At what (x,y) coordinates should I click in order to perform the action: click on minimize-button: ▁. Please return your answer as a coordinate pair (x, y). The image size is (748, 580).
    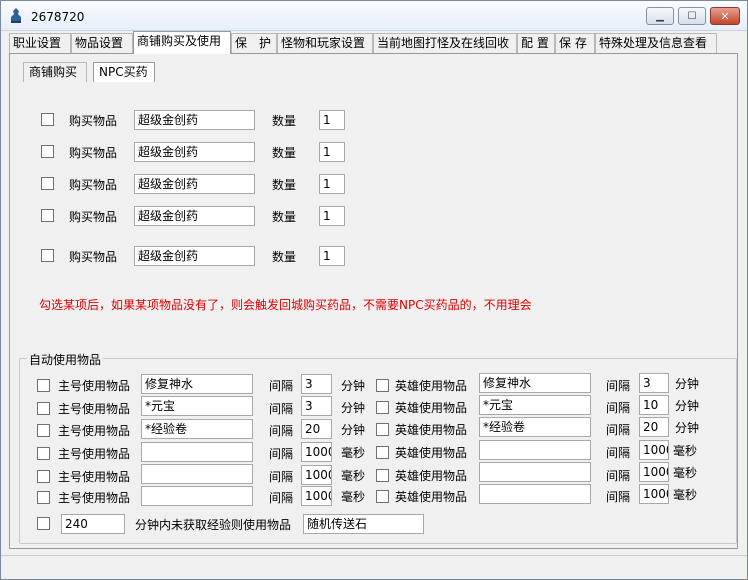
    Looking at the image, I should click on (660, 16).